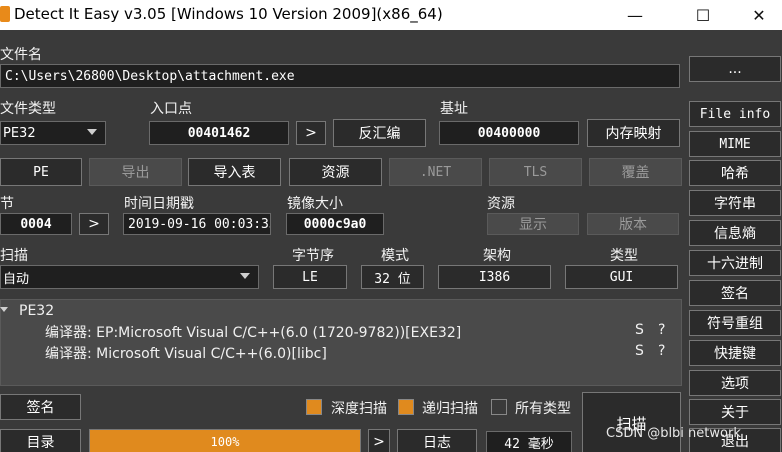  What do you see at coordinates (494, 277) in the screenshot?
I see `architecture-value: I386` at bounding box center [494, 277].